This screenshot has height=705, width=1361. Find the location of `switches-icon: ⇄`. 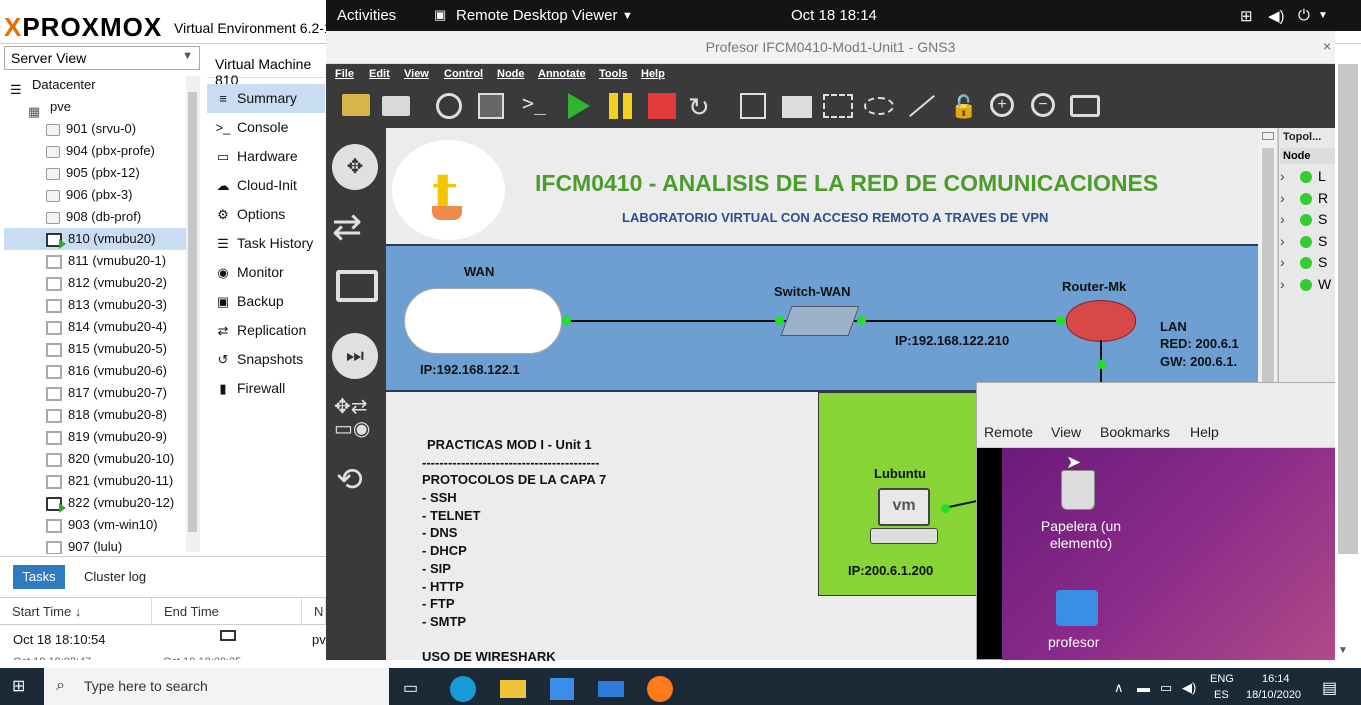

switches-icon: ⇄ is located at coordinates (347, 227).